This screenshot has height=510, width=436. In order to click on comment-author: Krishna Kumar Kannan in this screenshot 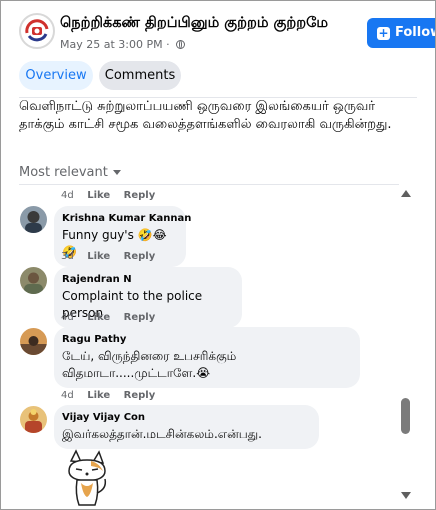, I will do `click(126, 218)`.